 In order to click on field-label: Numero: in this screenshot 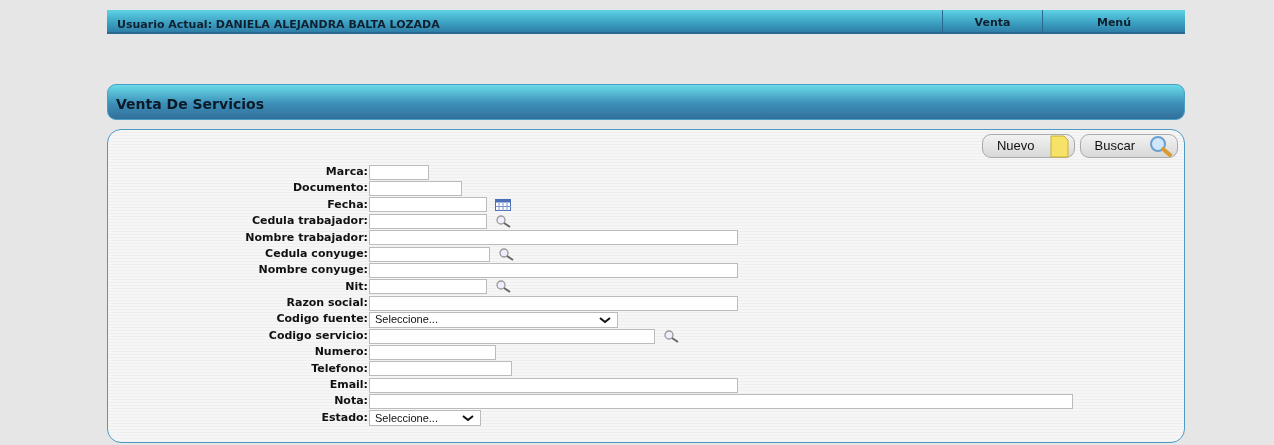, I will do `click(341, 352)`.